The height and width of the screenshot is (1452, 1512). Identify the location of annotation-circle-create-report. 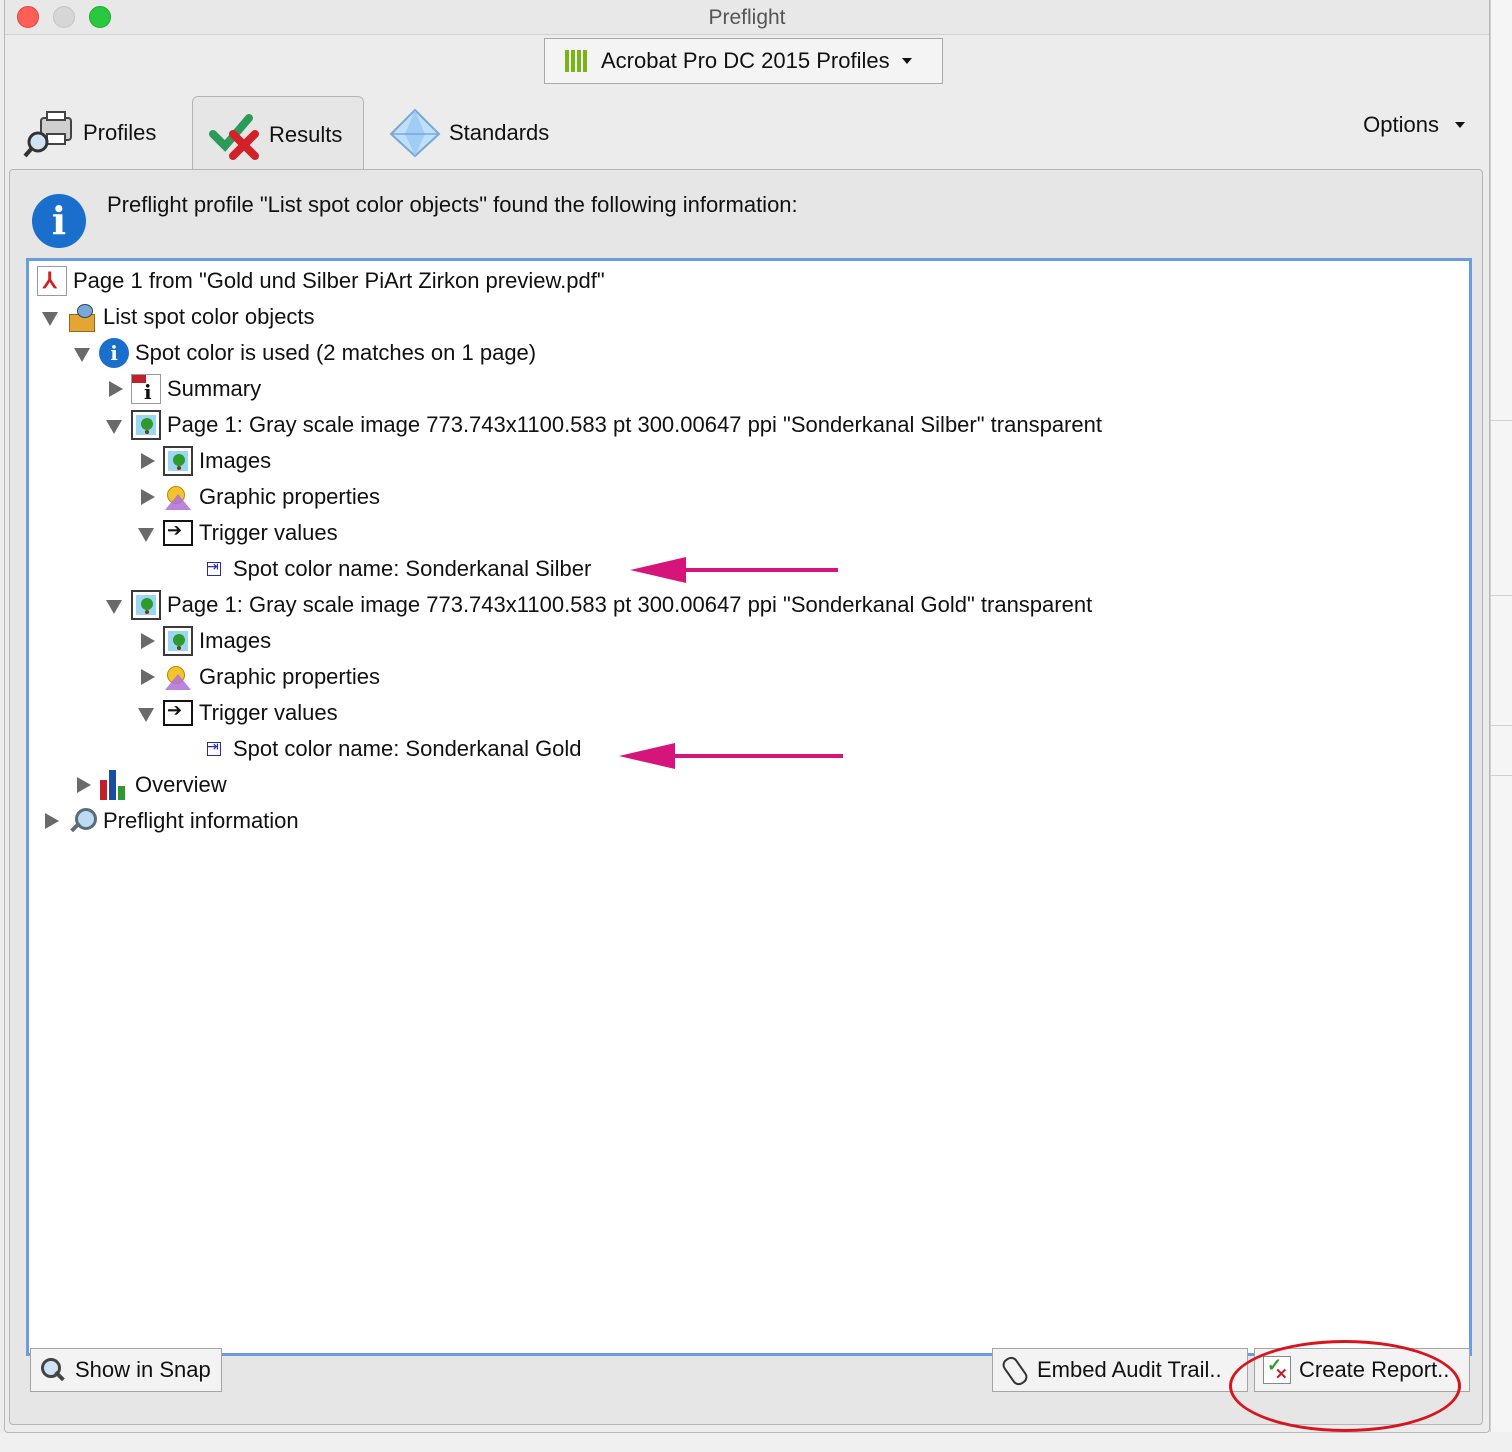
(1345, 1386).